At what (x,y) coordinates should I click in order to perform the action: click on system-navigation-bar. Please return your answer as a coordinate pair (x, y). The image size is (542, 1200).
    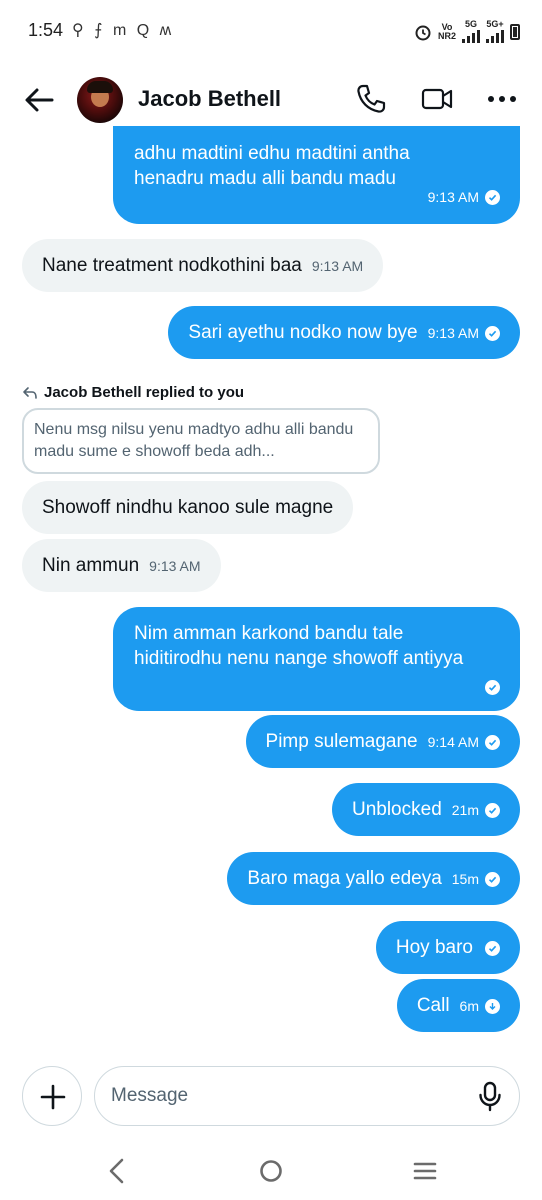
    Looking at the image, I should click on (271, 1170).